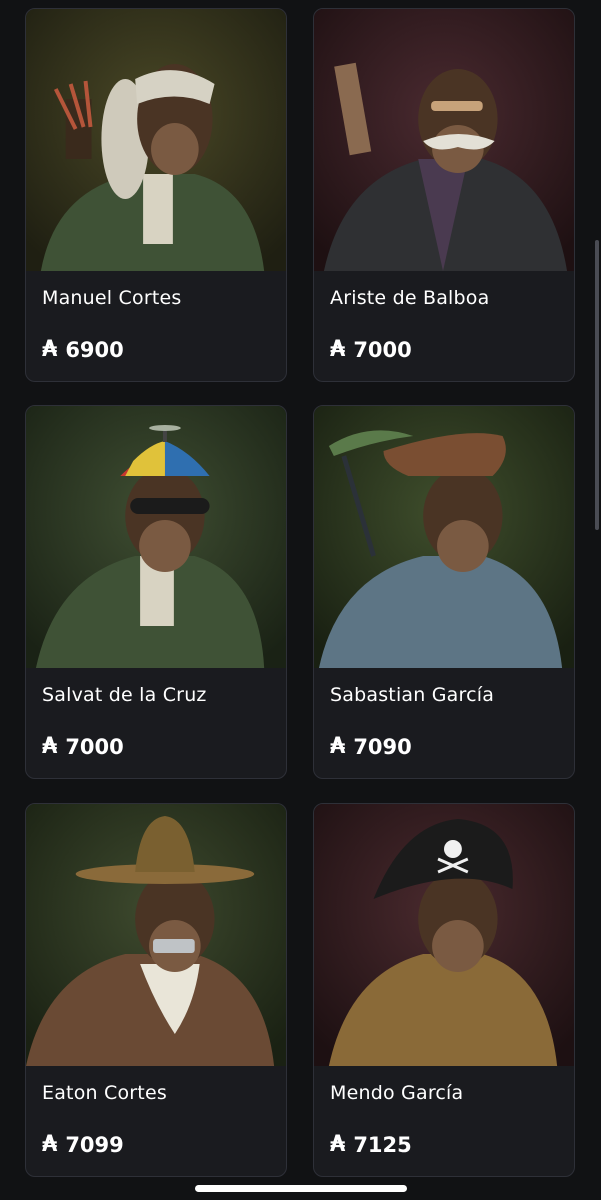  I want to click on nft-card: Manuel Cortes ₳ 6900, so click(156, 195).